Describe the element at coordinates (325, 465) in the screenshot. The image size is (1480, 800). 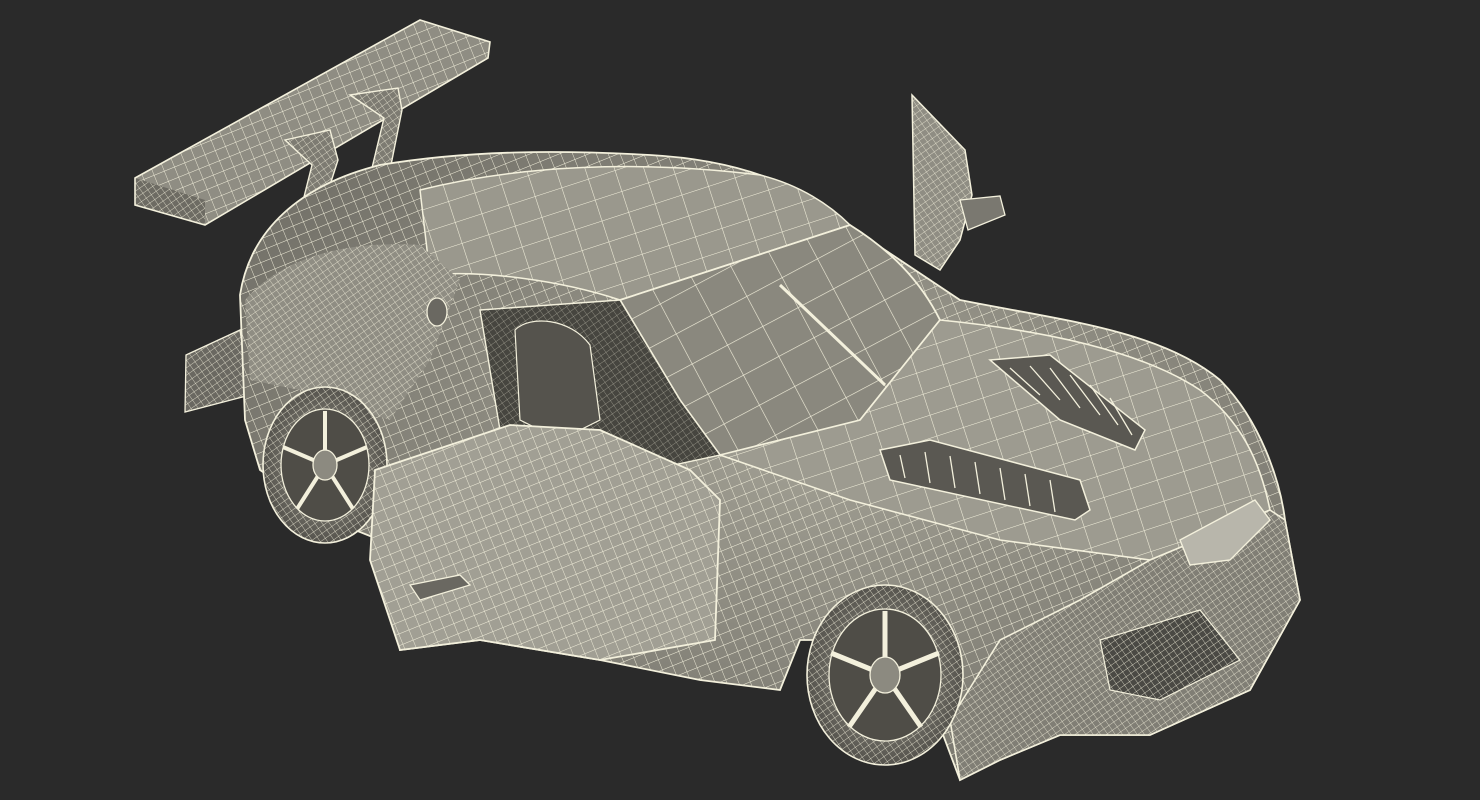
I see `rear-wheel` at that location.